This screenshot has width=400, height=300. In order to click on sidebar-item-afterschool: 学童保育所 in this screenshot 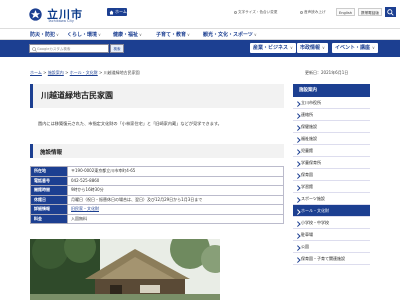, I will do `click(331, 163)`.